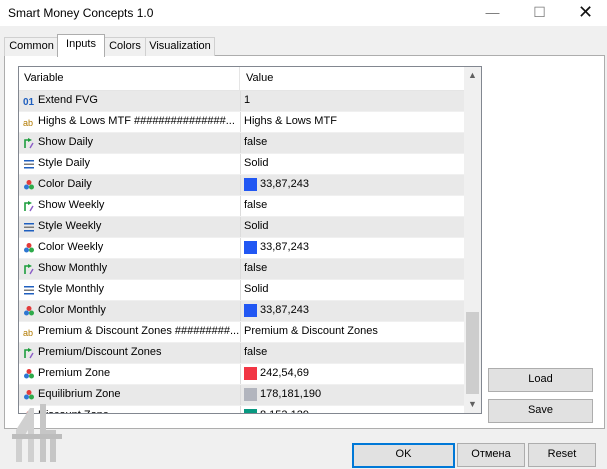  I want to click on grid-row: Color Monthly 33,87,243, so click(241, 311).